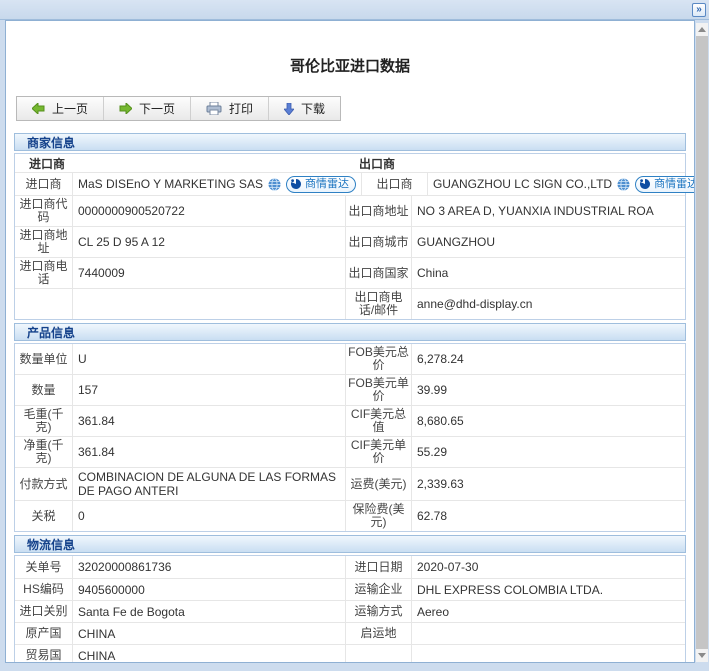 The height and width of the screenshot is (671, 709). What do you see at coordinates (209, 242) in the screenshot?
I see `field-value: CL 25 D 95 A 12` at bounding box center [209, 242].